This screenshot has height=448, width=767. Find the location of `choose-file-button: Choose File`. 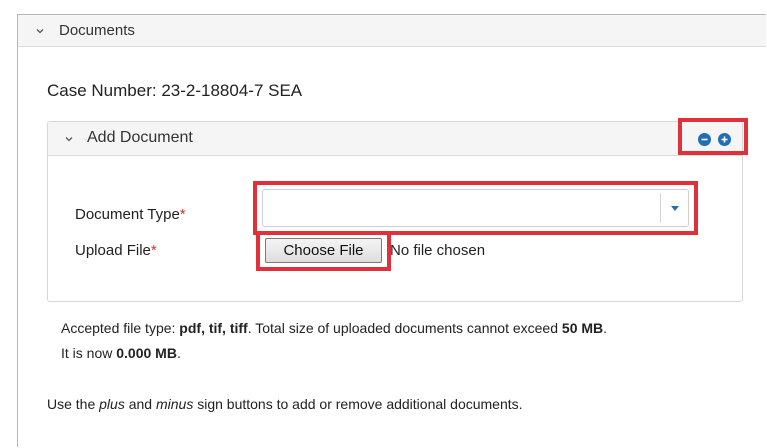

choose-file-button: Choose File is located at coordinates (323, 250).